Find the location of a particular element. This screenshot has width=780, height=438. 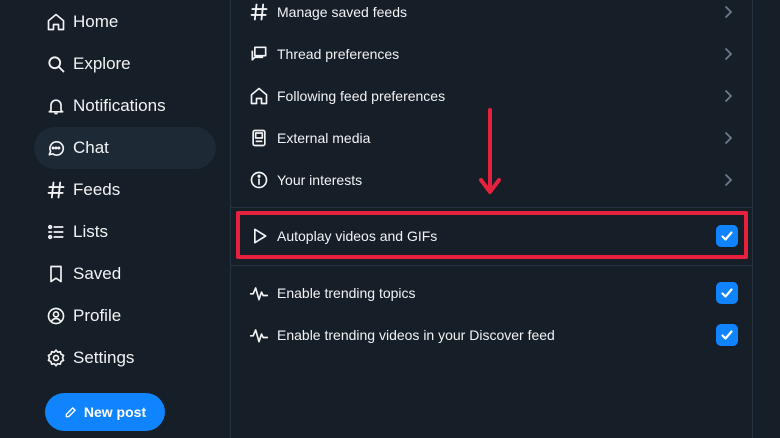

settings-link-label: Manage saved feeds is located at coordinates (342, 12).